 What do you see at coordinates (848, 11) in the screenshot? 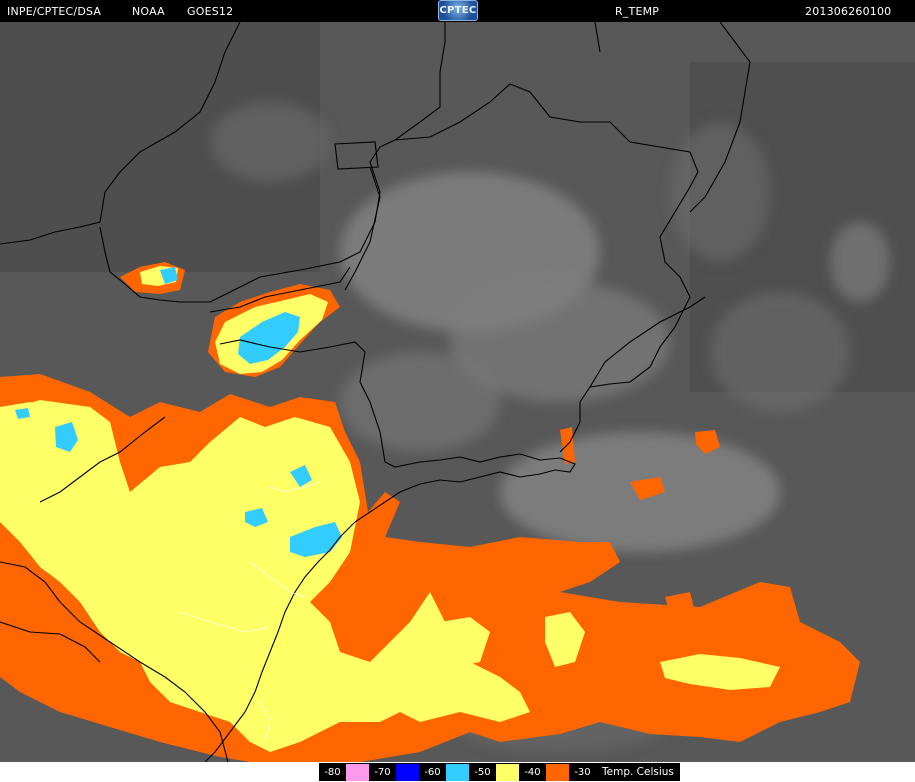
I see `timestamp-label: 201306260100` at bounding box center [848, 11].